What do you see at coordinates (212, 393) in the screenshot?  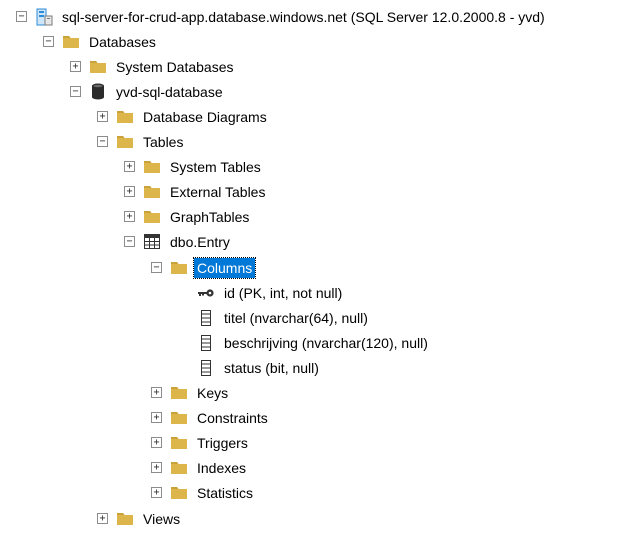 I see `tree-node-label: Keys` at bounding box center [212, 393].